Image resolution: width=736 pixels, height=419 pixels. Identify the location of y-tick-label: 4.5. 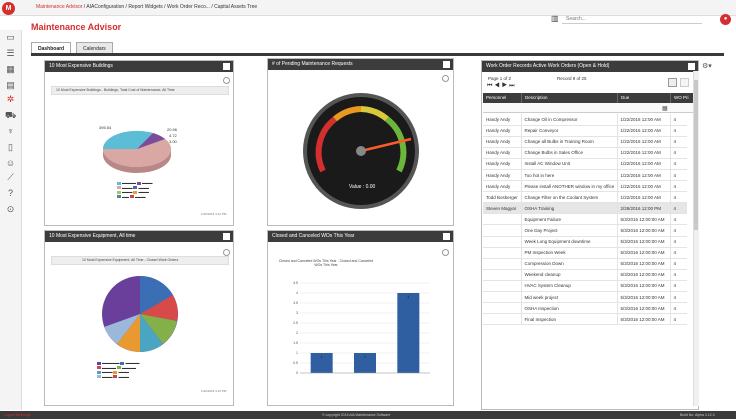
(295, 283).